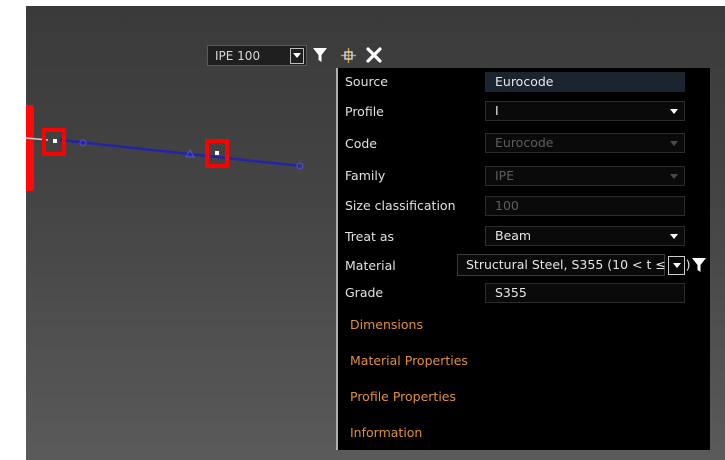 Image resolution: width=725 pixels, height=460 pixels. What do you see at coordinates (238, 55) in the screenshot?
I see `profile-select-value: IPE 100` at bounding box center [238, 55].